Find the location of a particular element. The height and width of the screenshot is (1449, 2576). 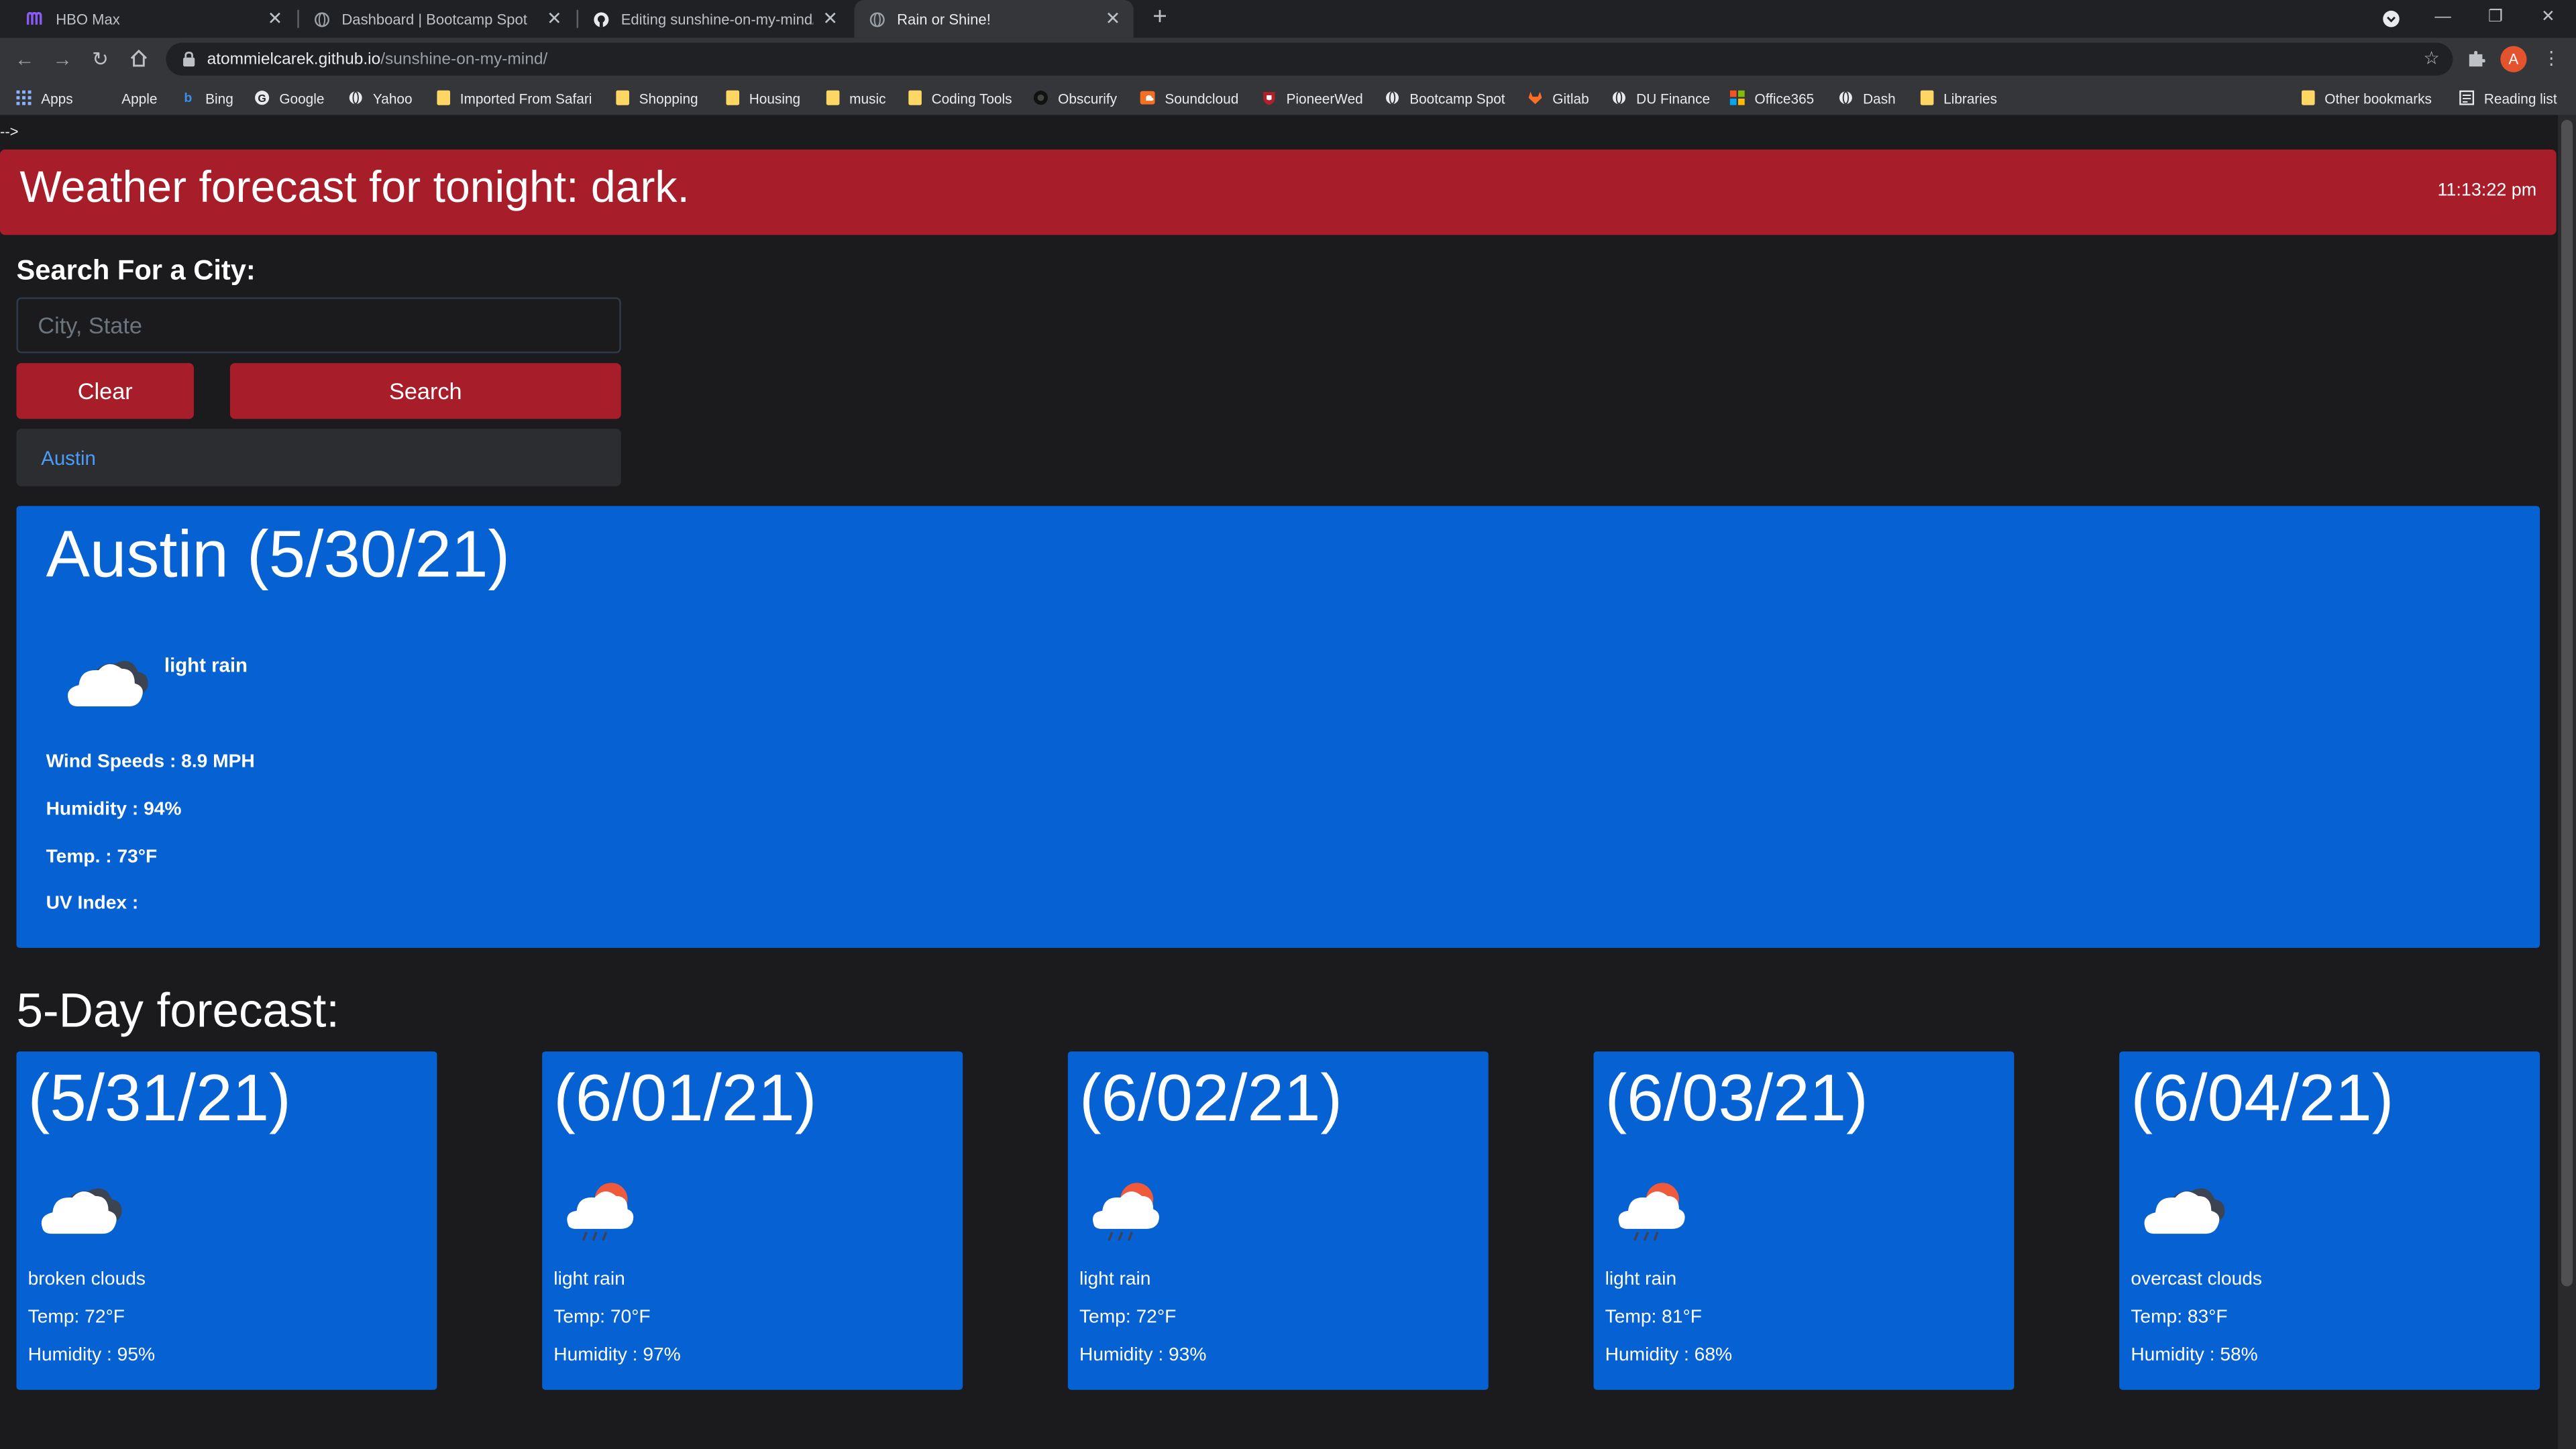

bookmark-obscurify: Obscurify is located at coordinates (1075, 97).